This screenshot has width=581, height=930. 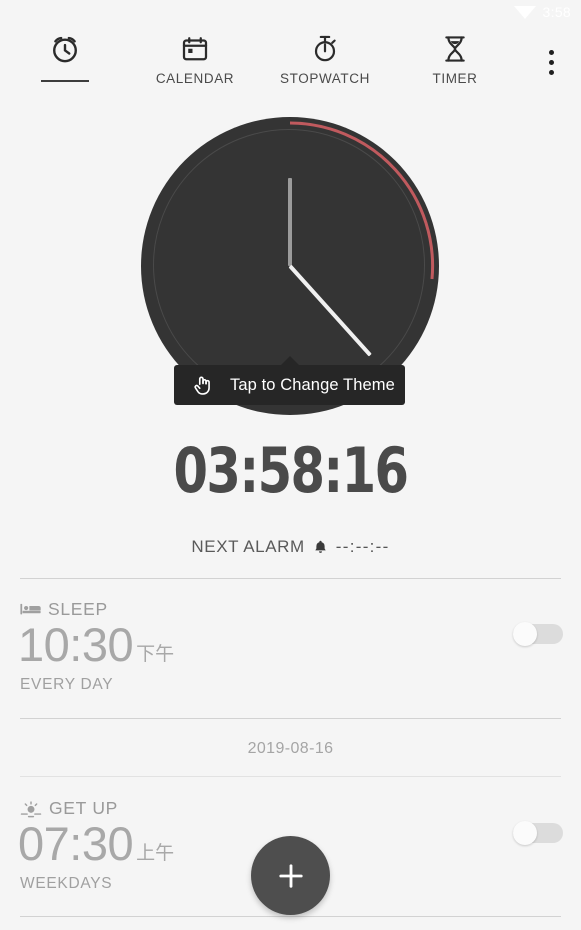 What do you see at coordinates (538, 634) in the screenshot?
I see `alarm-toggle-sleep` at bounding box center [538, 634].